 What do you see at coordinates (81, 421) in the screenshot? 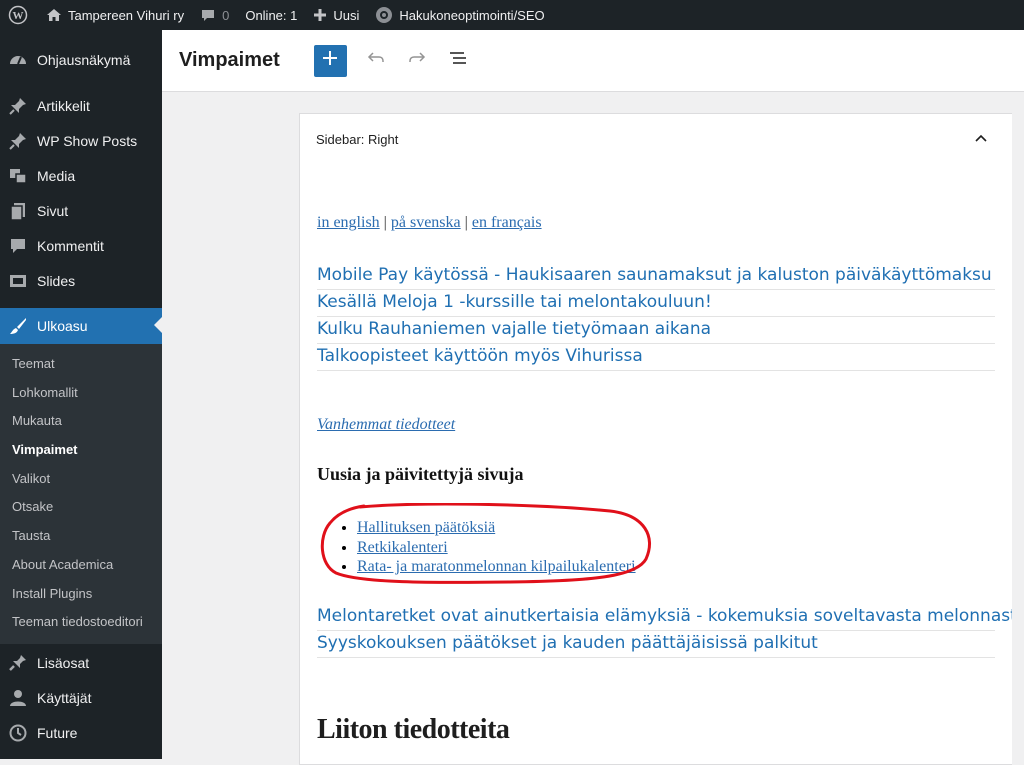
I see `submenu-customize: Mukauta` at bounding box center [81, 421].